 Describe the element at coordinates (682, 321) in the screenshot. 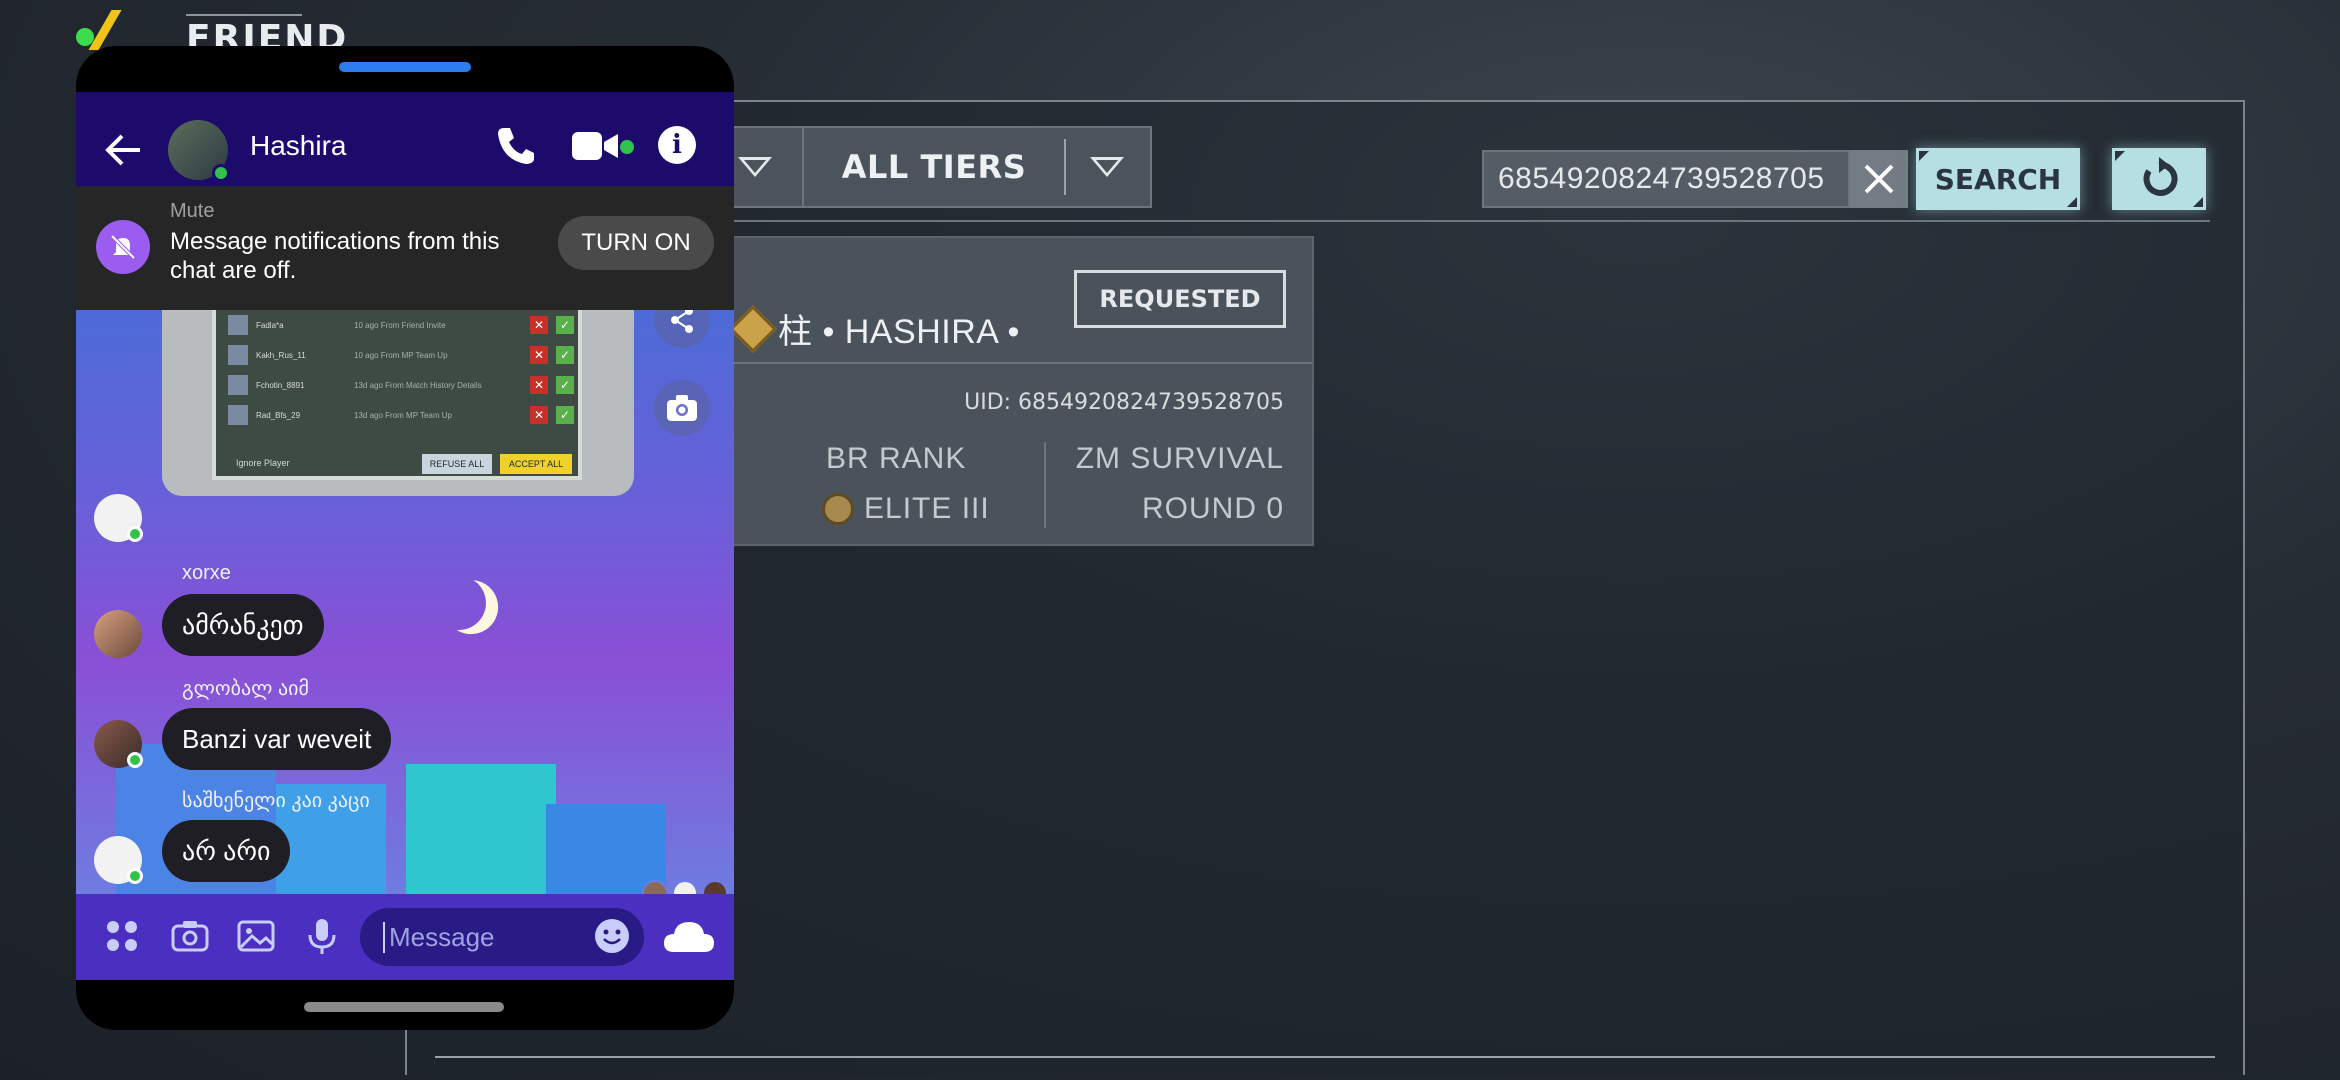

I see `share-icon` at that location.